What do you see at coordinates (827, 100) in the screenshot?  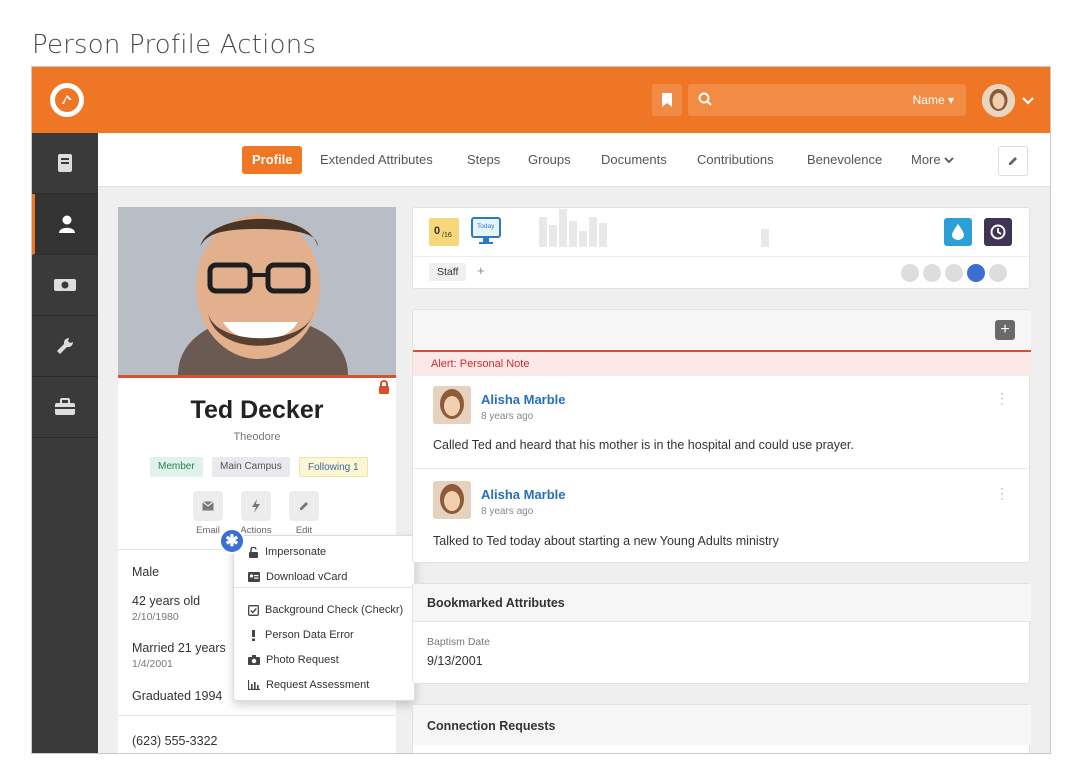 I see `search-input: Name ▾` at bounding box center [827, 100].